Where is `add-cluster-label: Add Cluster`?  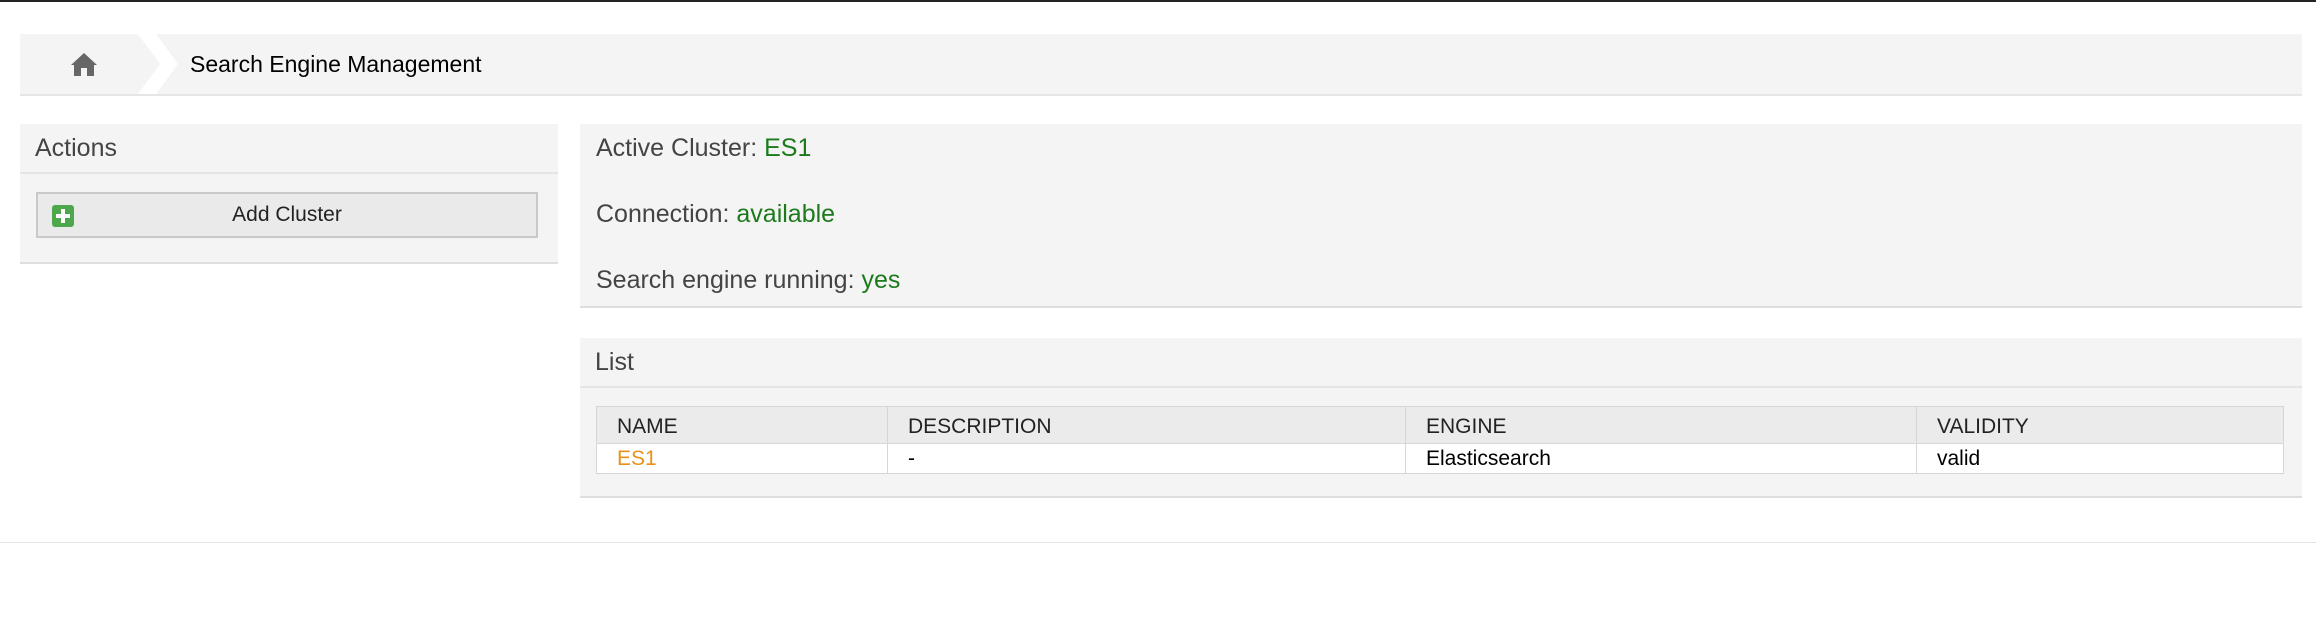
add-cluster-label: Add Cluster is located at coordinates (287, 214).